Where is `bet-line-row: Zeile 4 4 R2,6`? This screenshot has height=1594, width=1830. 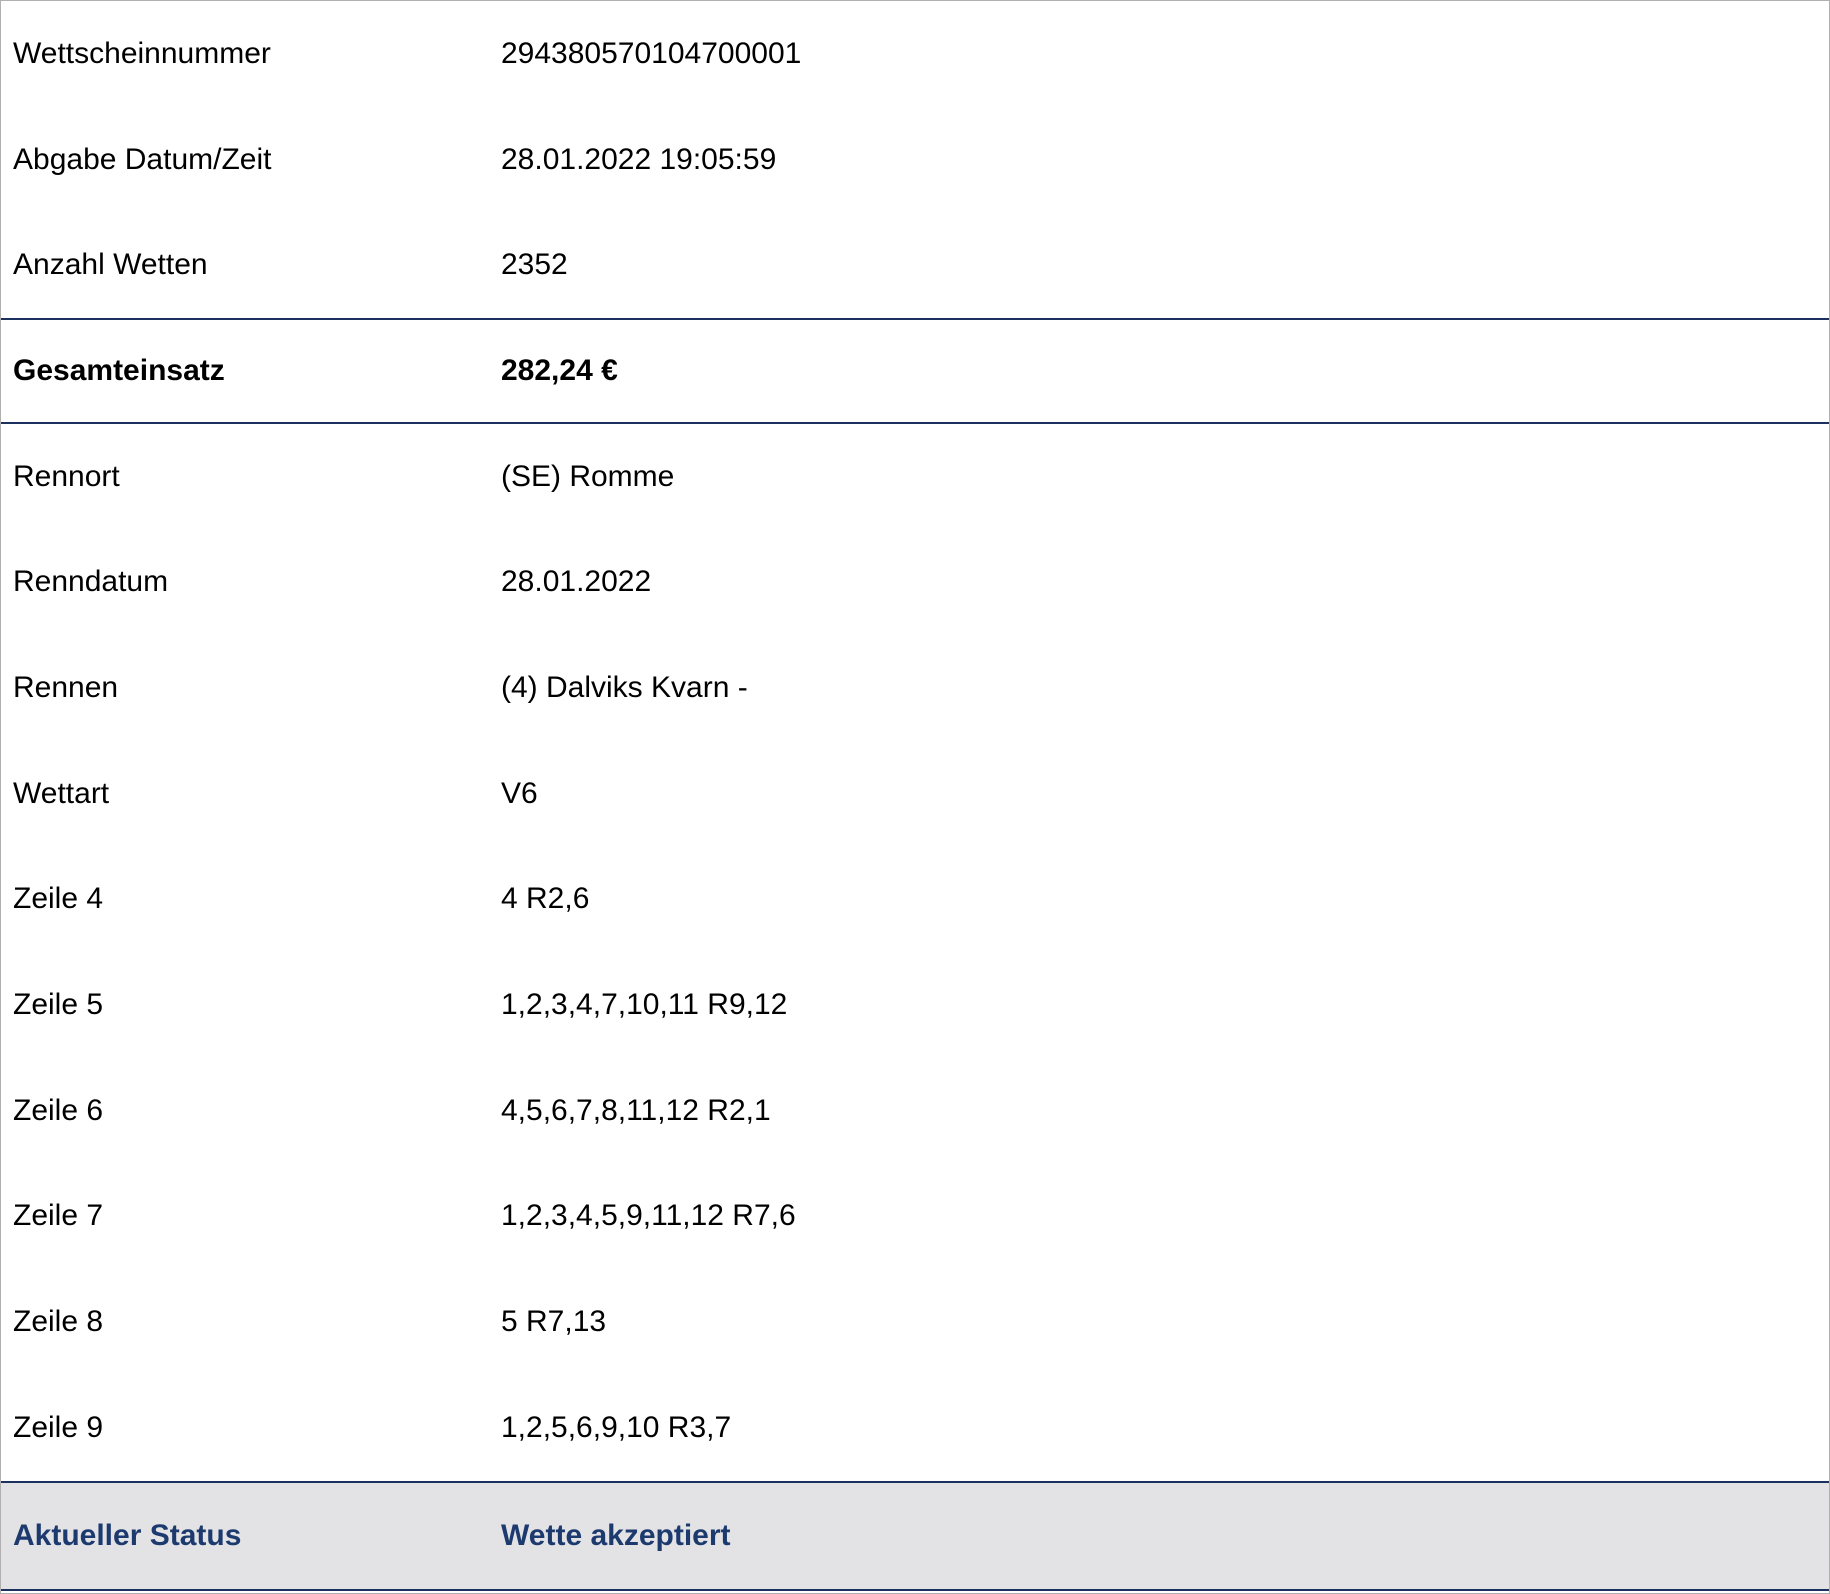
bet-line-row: Zeile 4 4 R2,6 is located at coordinates (915, 900).